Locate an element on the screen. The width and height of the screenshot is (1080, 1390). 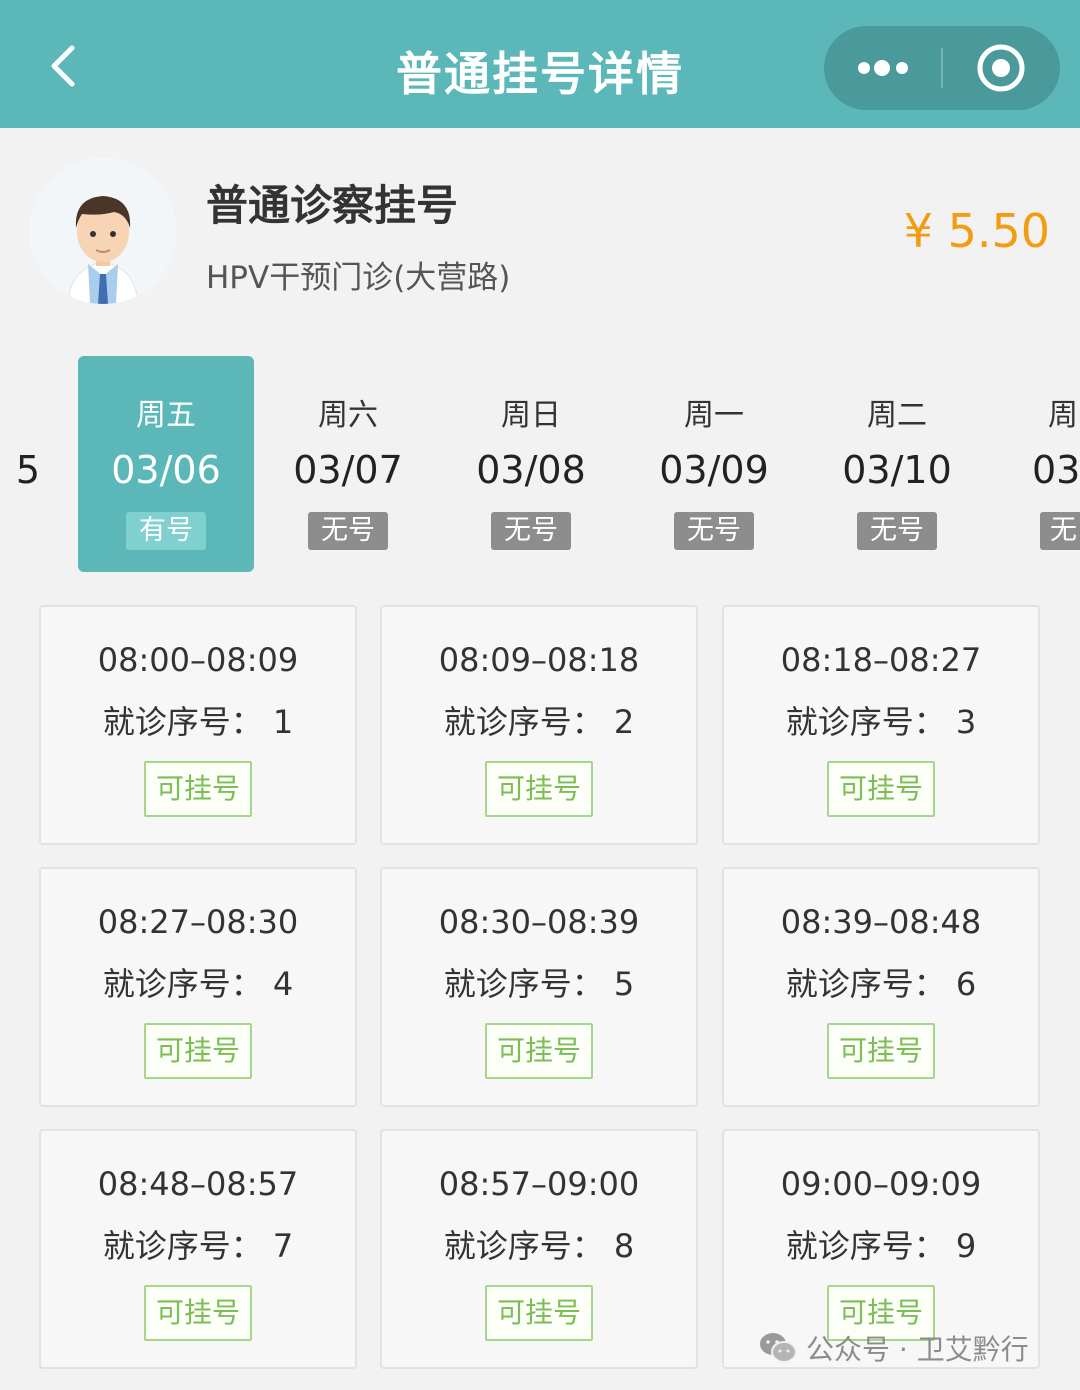
close-button is located at coordinates (1001, 68).